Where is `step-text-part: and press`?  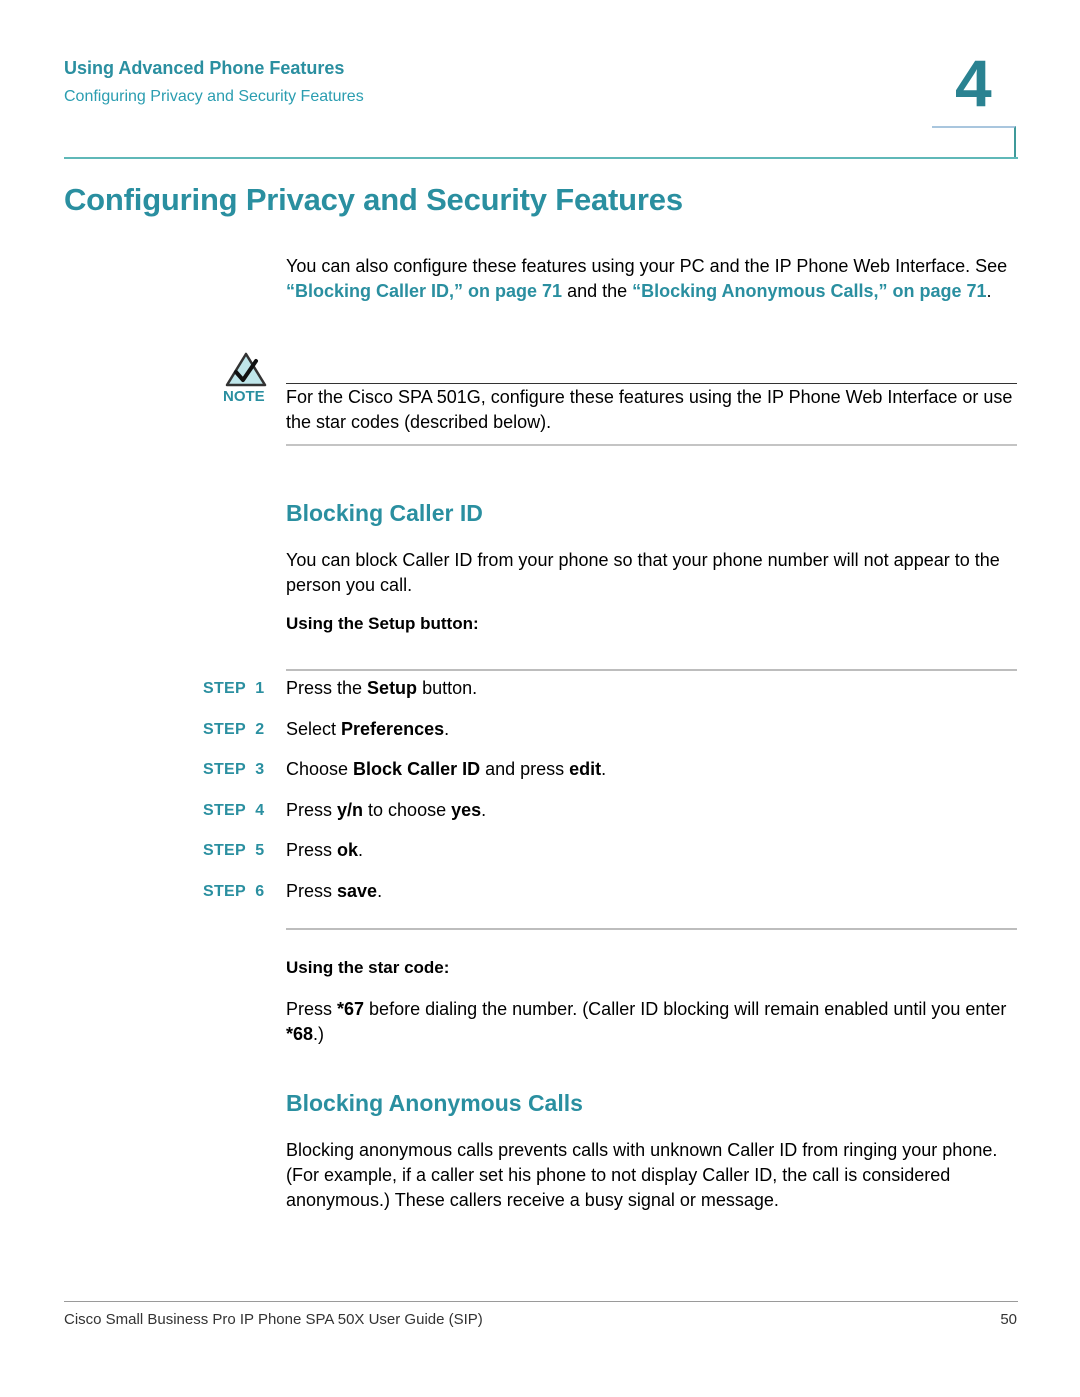
step-text-part: and press is located at coordinates (525, 769).